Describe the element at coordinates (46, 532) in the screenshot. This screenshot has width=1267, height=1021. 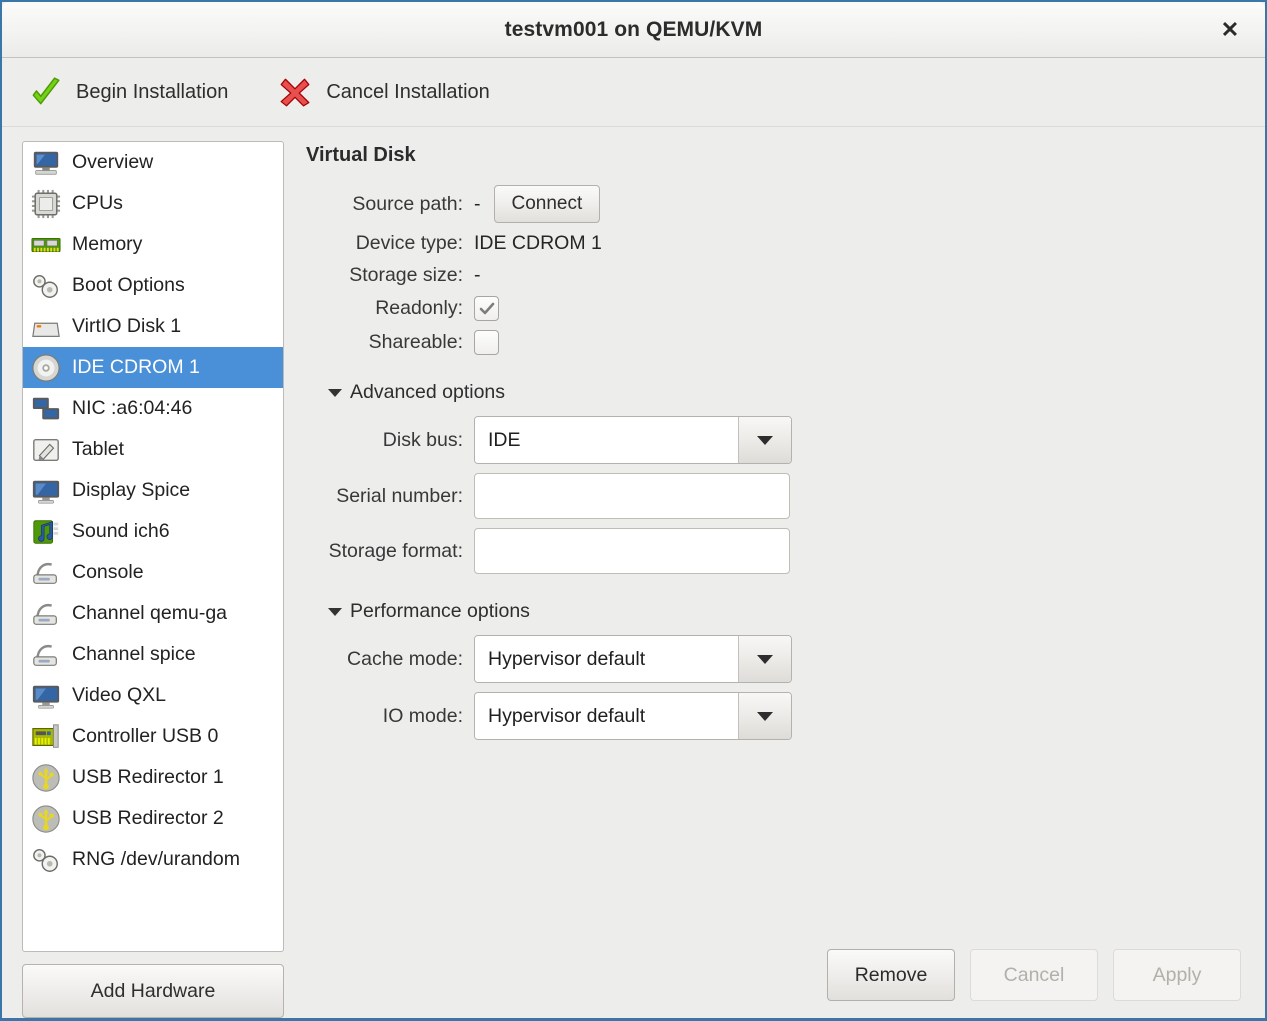
I see `sound-icon` at that location.